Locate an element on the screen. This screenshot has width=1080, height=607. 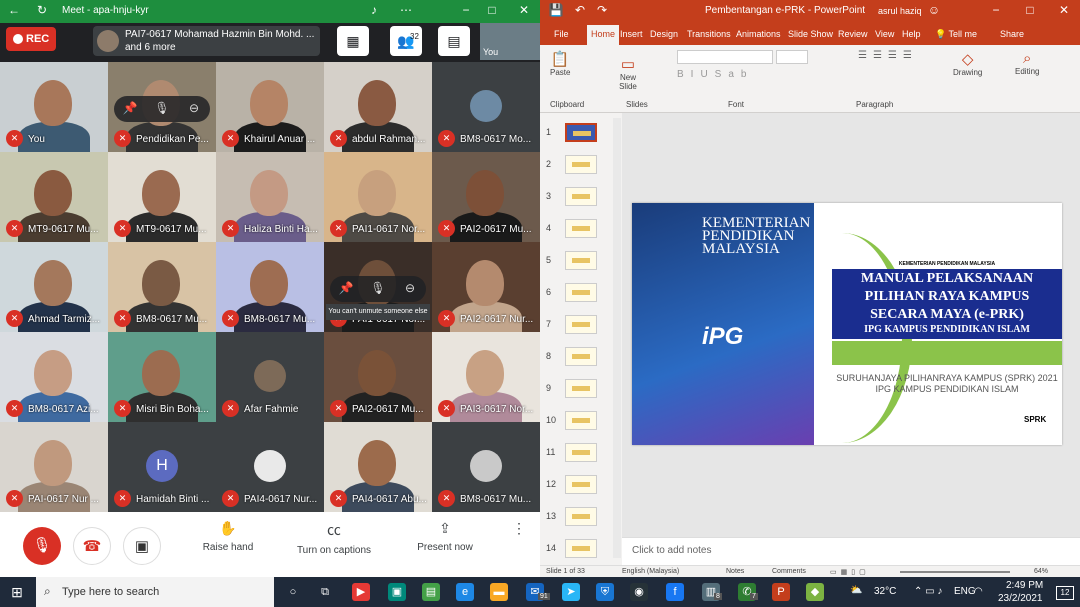
share-button: Share is located at coordinates (1012, 34).